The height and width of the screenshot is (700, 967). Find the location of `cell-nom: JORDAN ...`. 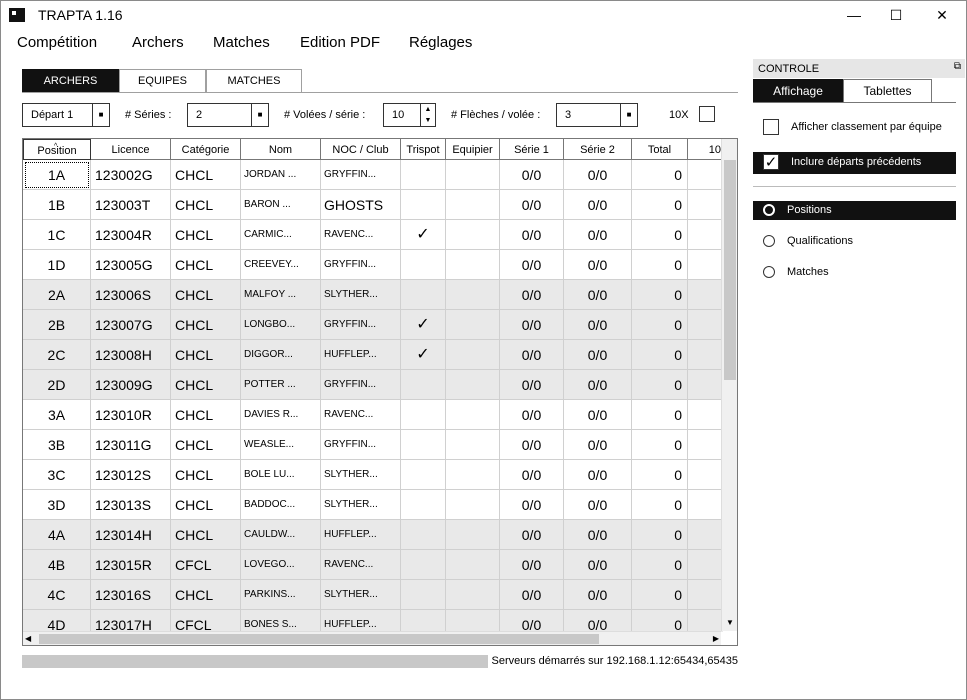

cell-nom: JORDAN ... is located at coordinates (281, 175).